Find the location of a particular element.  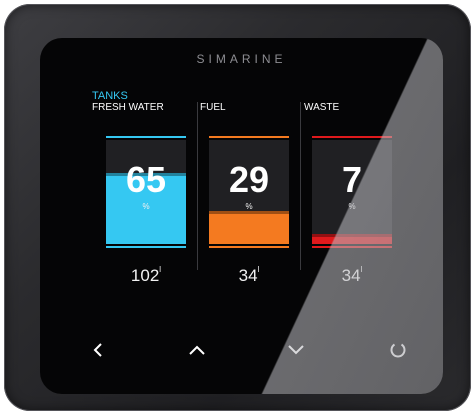

tank-gauge-fresh-water: 65 % is located at coordinates (146, 192).